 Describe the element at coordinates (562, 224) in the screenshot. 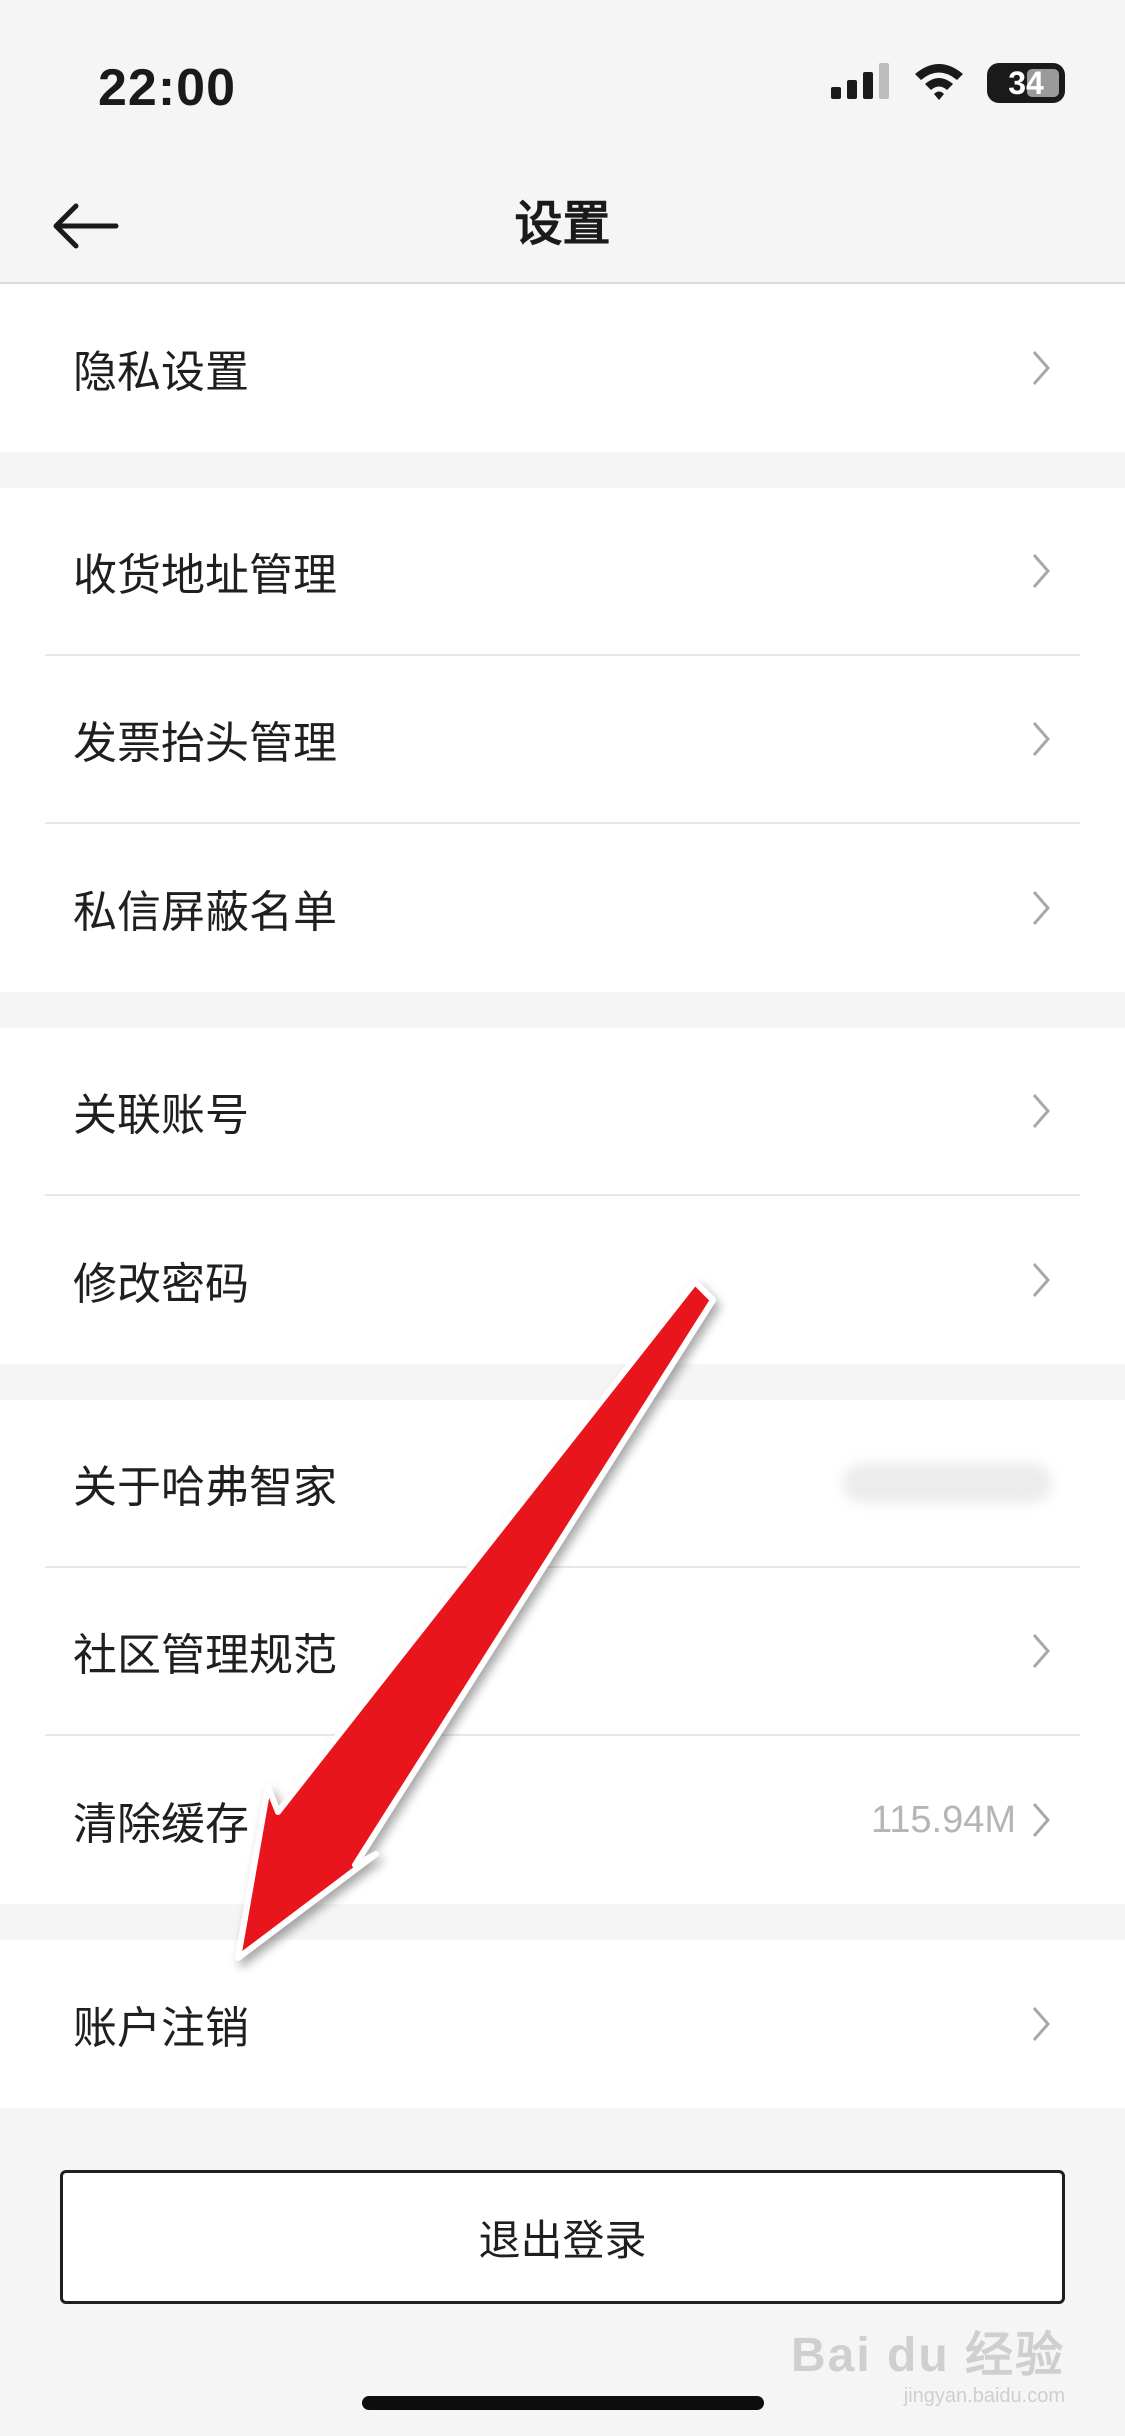

I see `page-title: 设置` at that location.